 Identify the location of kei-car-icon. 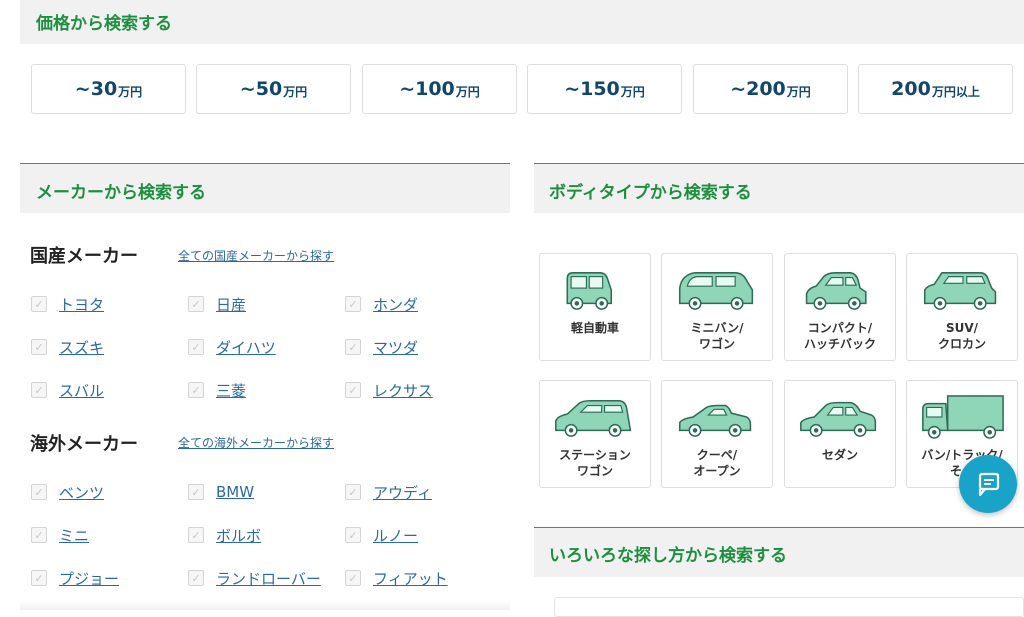
(589, 291).